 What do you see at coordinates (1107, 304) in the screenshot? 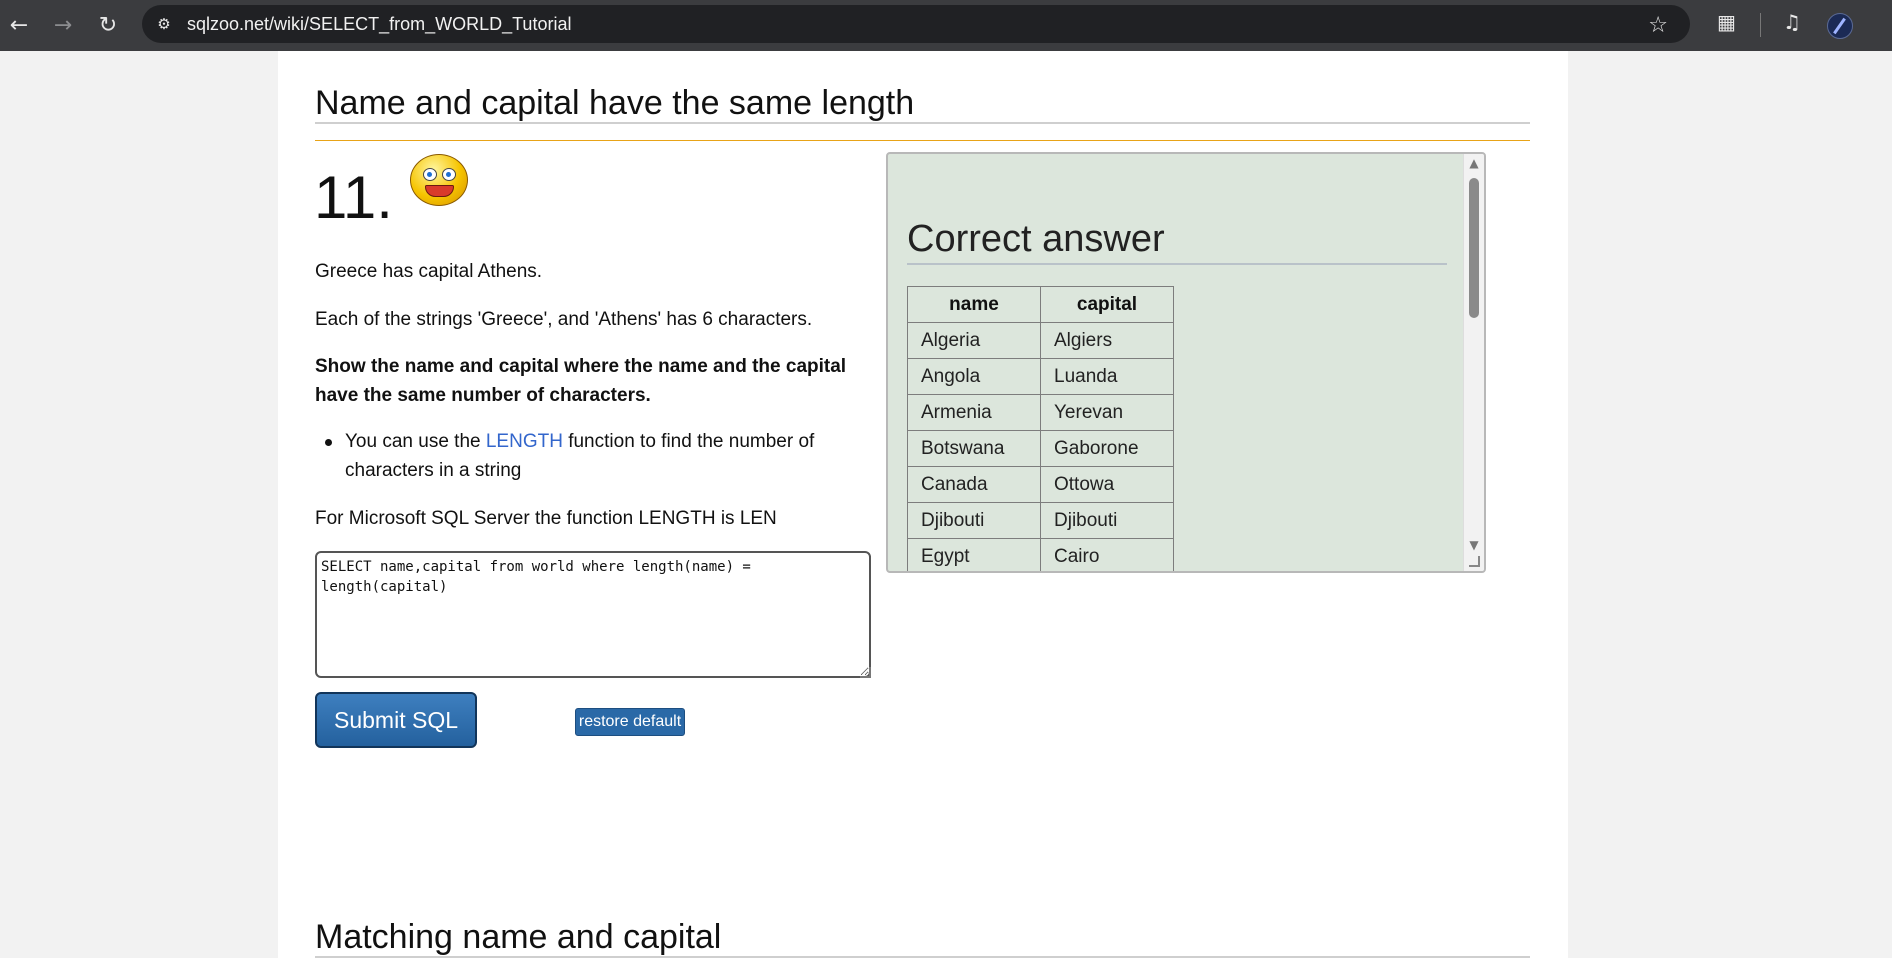
I see `column-header-capital: capital` at bounding box center [1107, 304].